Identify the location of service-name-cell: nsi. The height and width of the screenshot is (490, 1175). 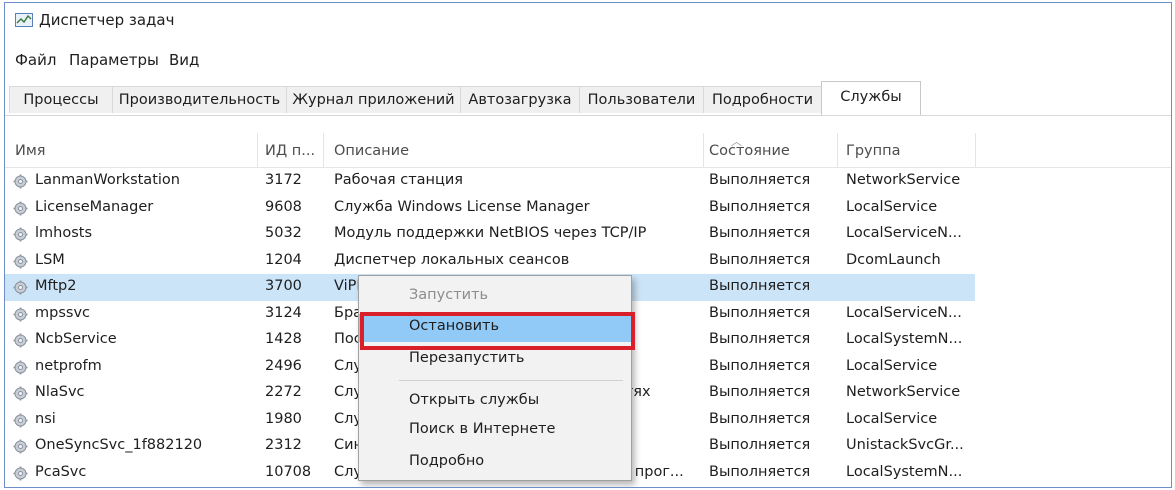
(45, 418).